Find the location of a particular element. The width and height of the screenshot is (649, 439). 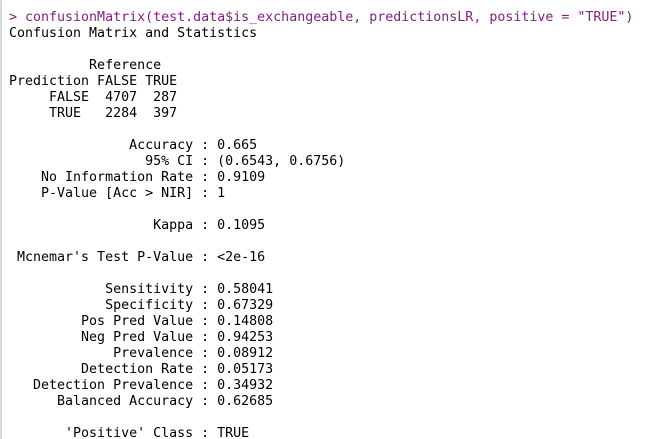

stat-ci: 95% CI : (0.6543, 0.6756) is located at coordinates (177, 161).